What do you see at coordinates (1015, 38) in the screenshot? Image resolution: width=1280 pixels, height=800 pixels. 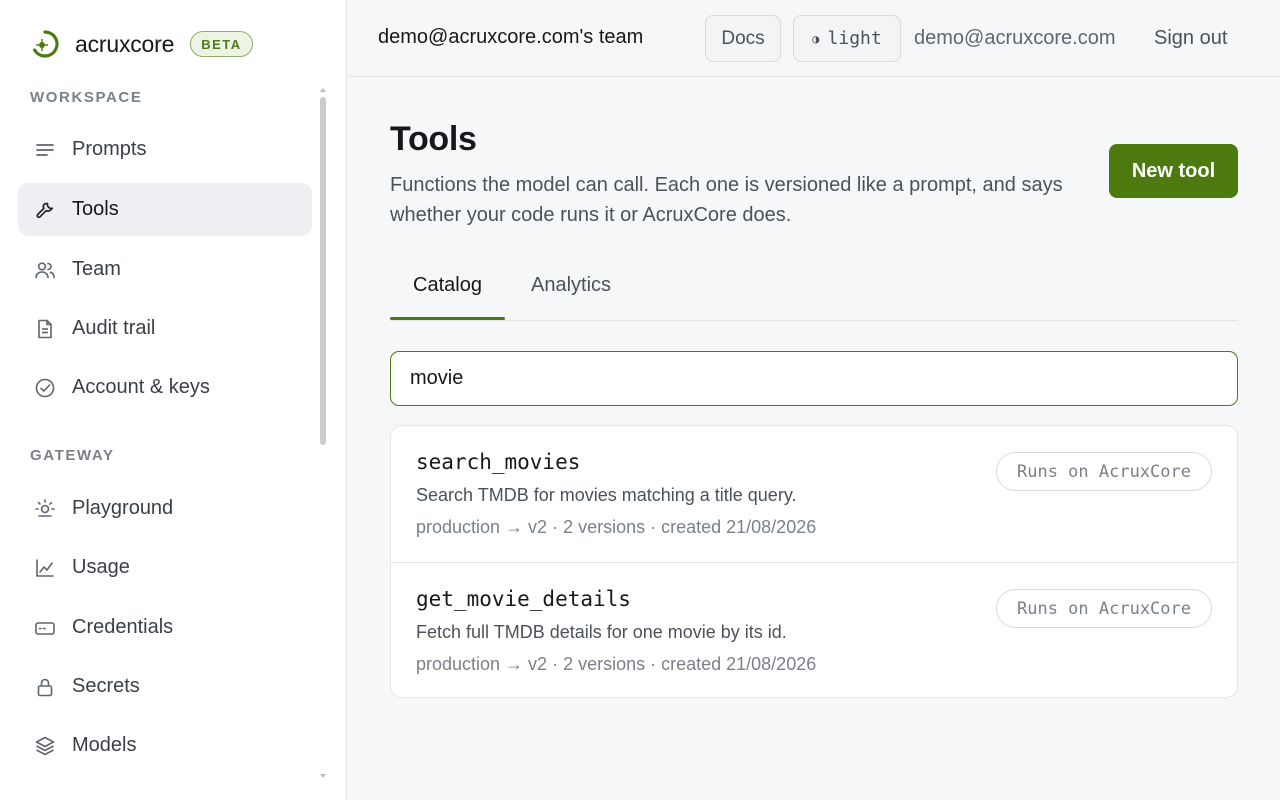 I see `user-email: demo@acruxcore.com` at bounding box center [1015, 38].